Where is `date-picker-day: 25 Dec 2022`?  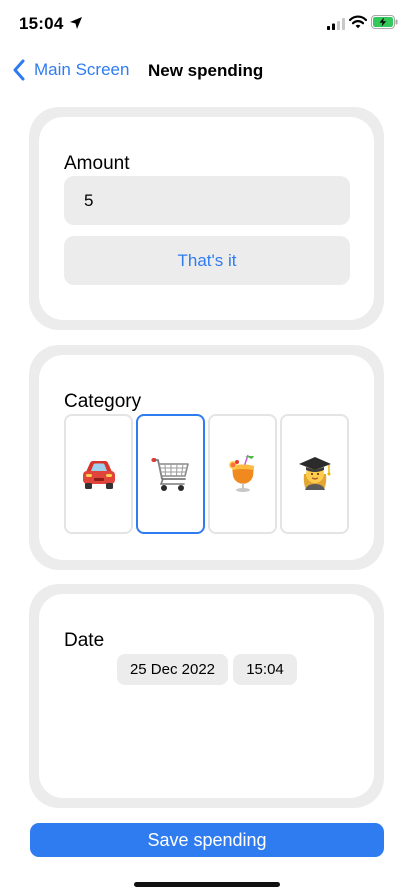
date-picker-day: 25 Dec 2022 is located at coordinates (172, 669).